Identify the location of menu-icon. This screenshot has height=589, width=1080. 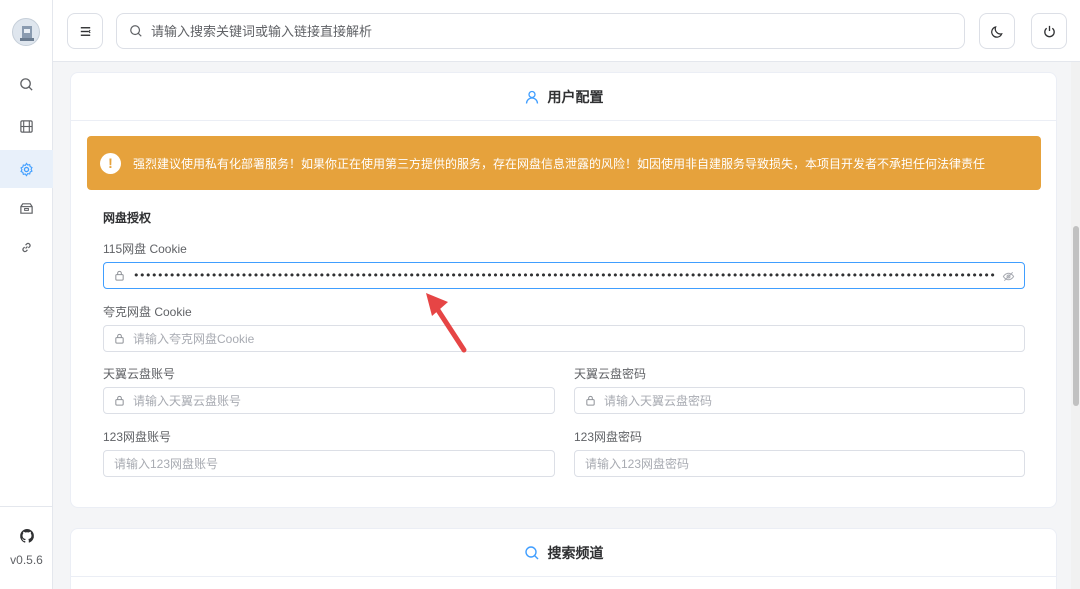
(85, 31).